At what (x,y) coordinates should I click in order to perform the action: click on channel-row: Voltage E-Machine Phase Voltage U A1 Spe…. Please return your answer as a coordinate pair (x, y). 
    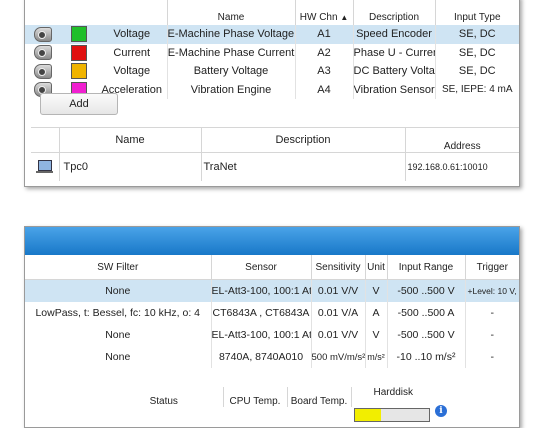
    Looking at the image, I should click on (272, 34).